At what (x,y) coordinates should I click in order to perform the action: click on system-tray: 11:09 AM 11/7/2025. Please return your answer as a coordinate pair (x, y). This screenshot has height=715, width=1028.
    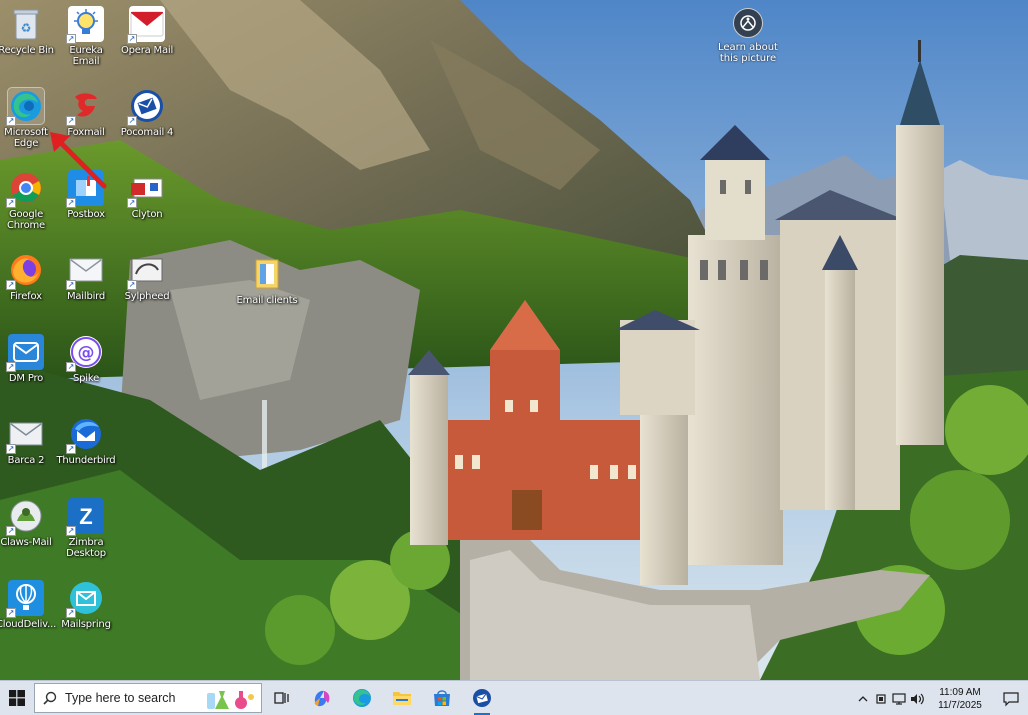
    Looking at the image, I should click on (941, 698).